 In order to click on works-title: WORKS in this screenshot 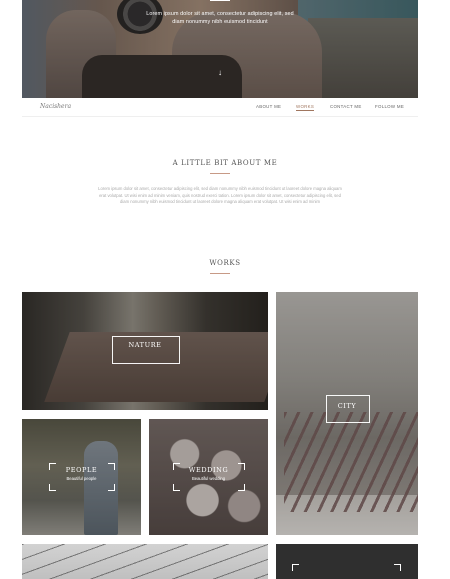, I will do `click(225, 263)`.